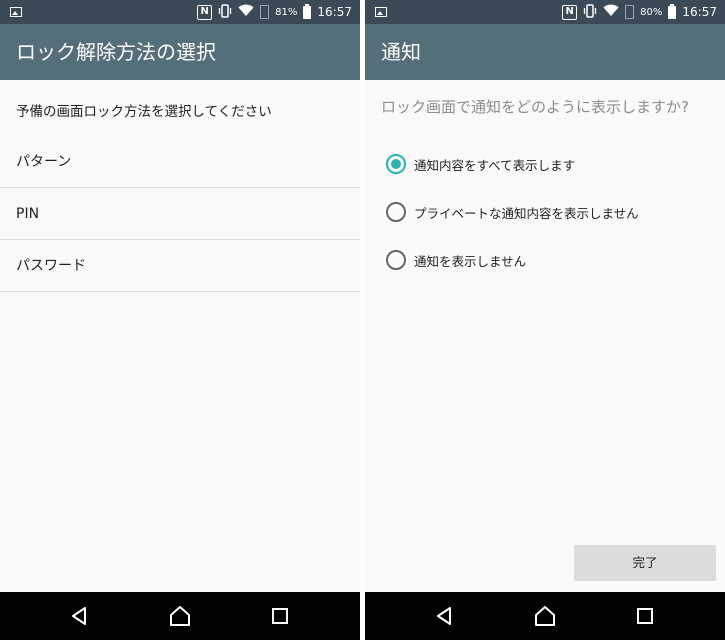 The height and width of the screenshot is (640, 725). Describe the element at coordinates (545, 52) in the screenshot. I see `app-bar: 通知` at that location.